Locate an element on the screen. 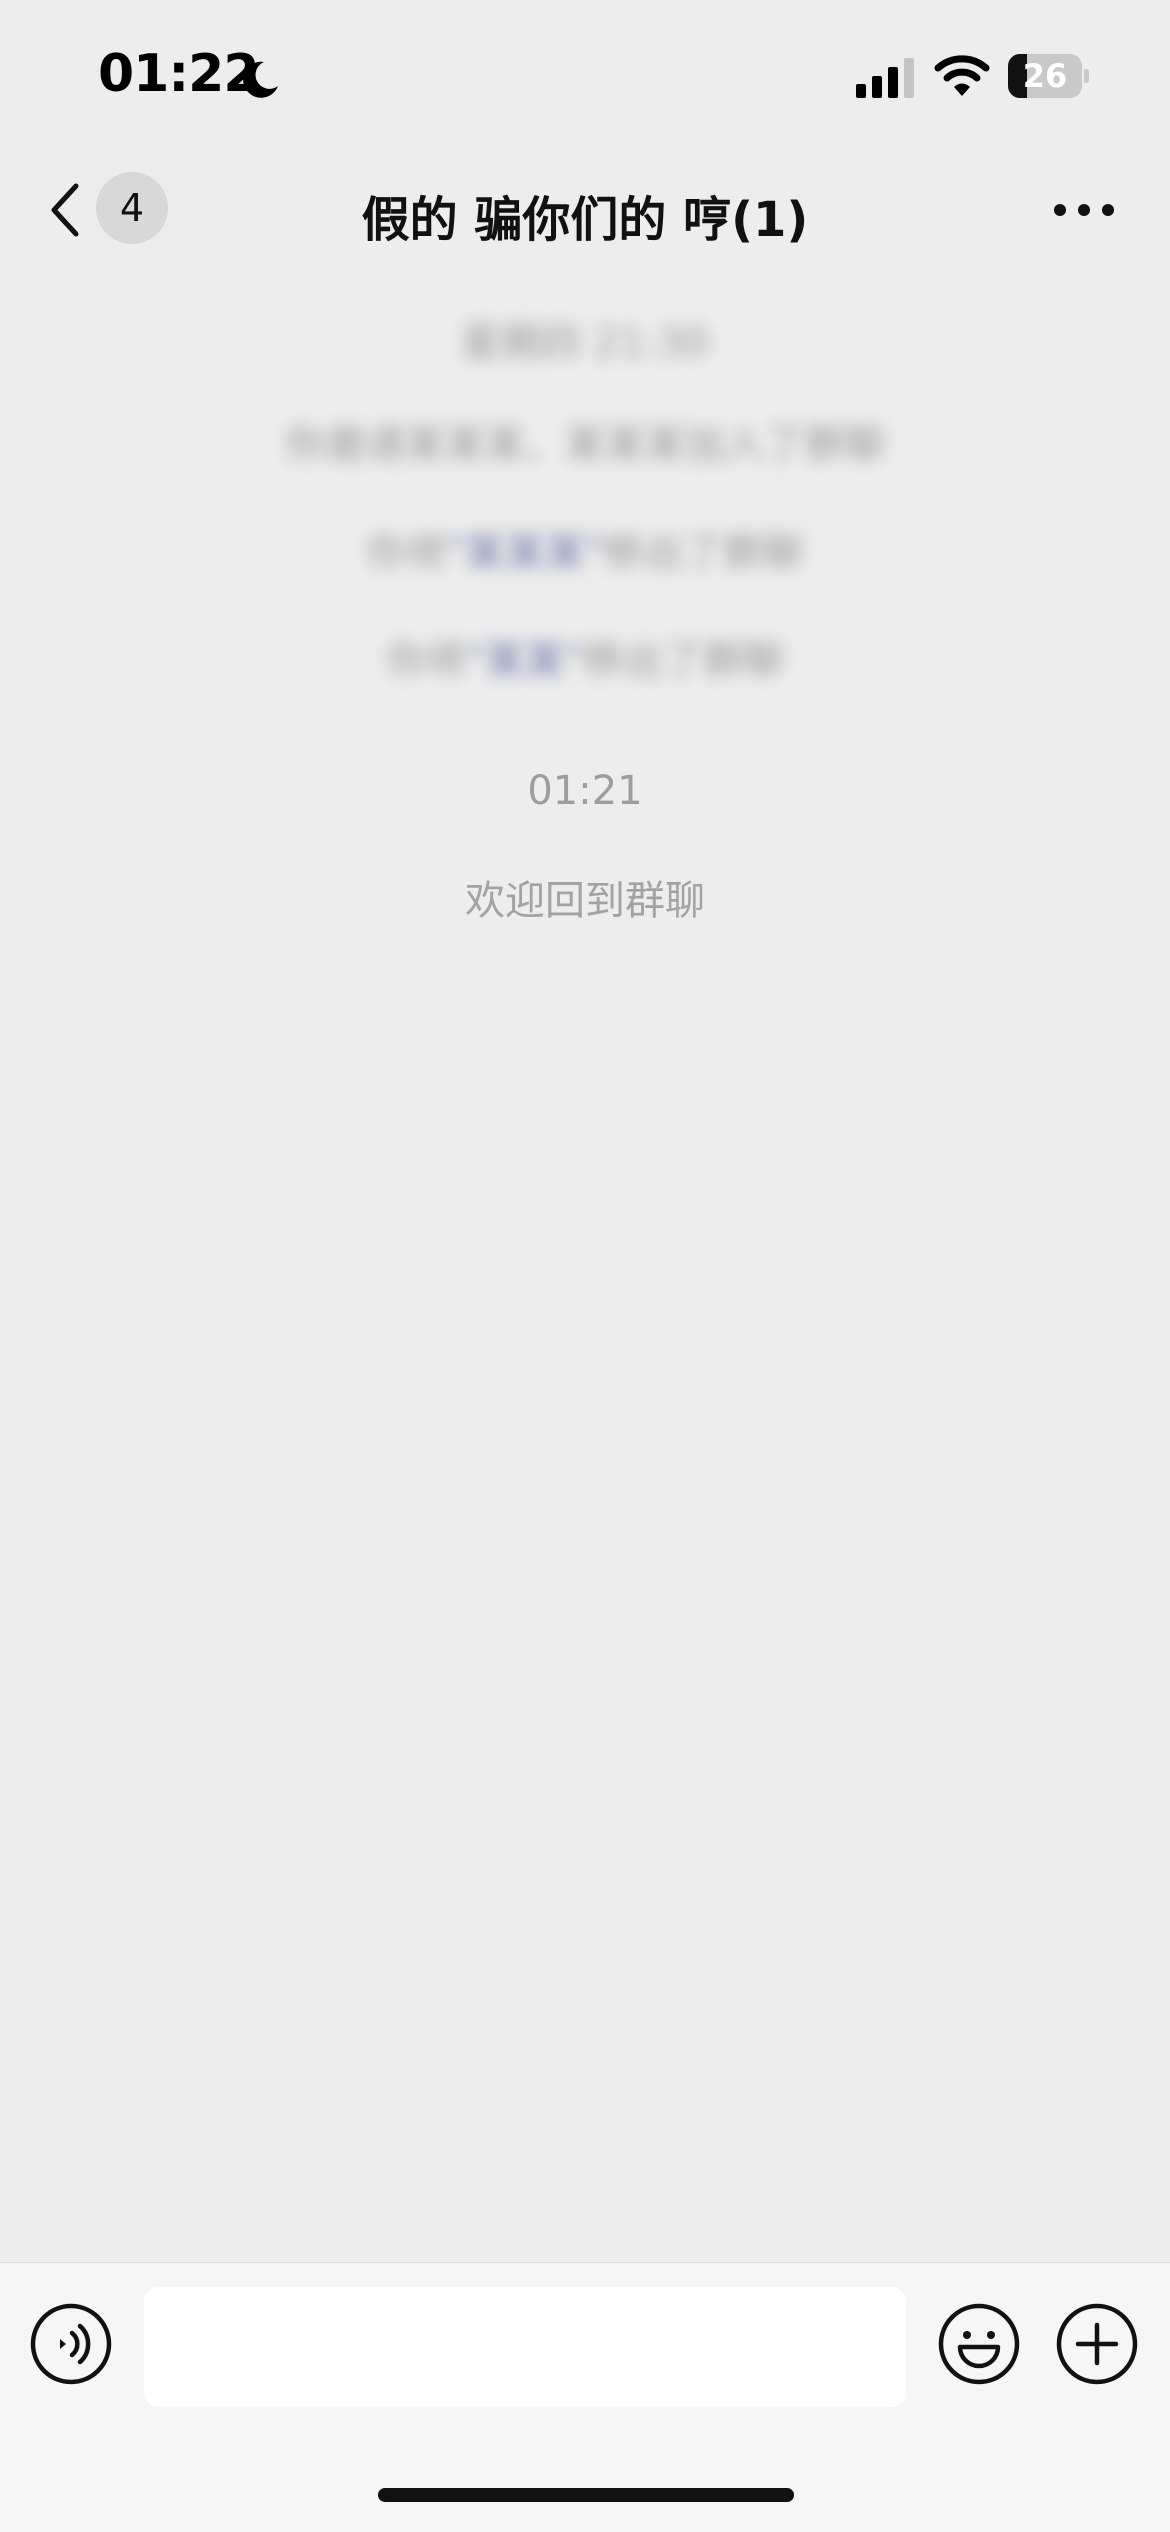 Image resolution: width=1170 pixels, height=2532 pixels. blurred-link: "某某某" is located at coordinates (525, 553).